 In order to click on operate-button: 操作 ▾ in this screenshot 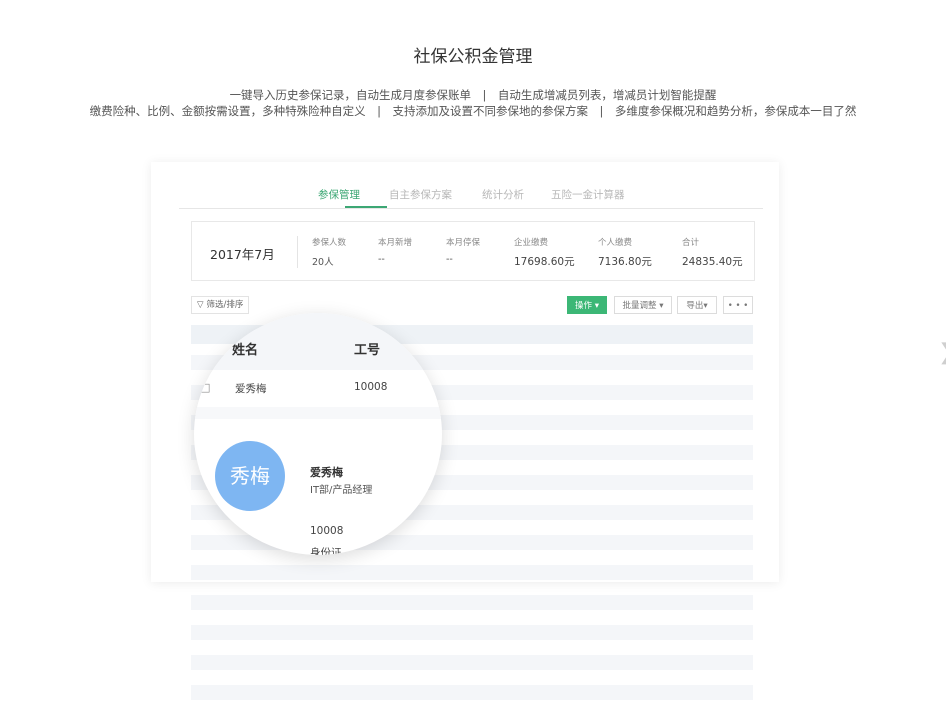, I will do `click(587, 305)`.